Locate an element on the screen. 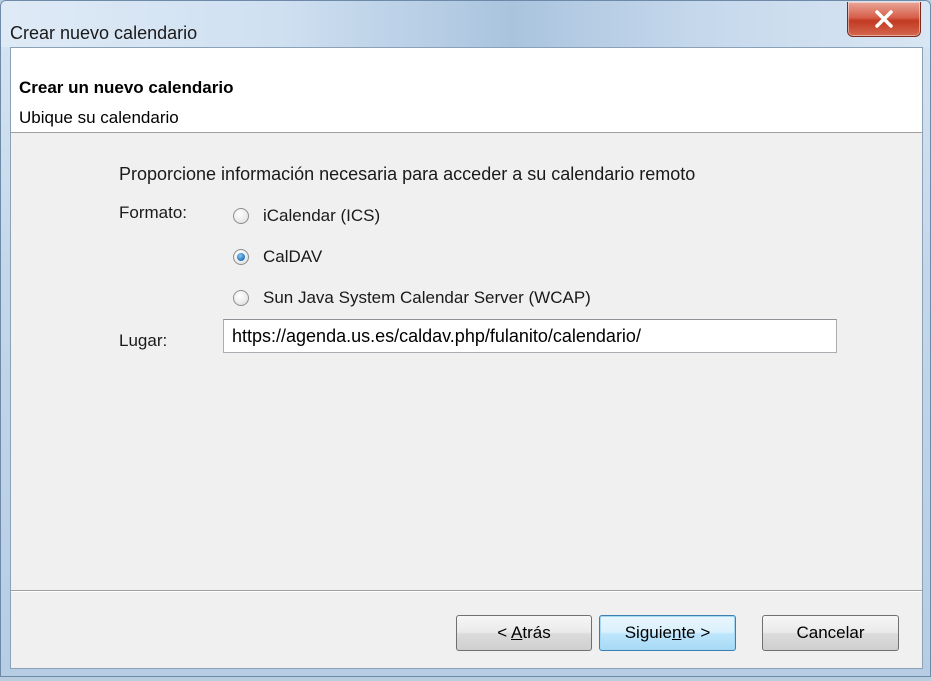  cancel-button: Cancelar is located at coordinates (830, 633).